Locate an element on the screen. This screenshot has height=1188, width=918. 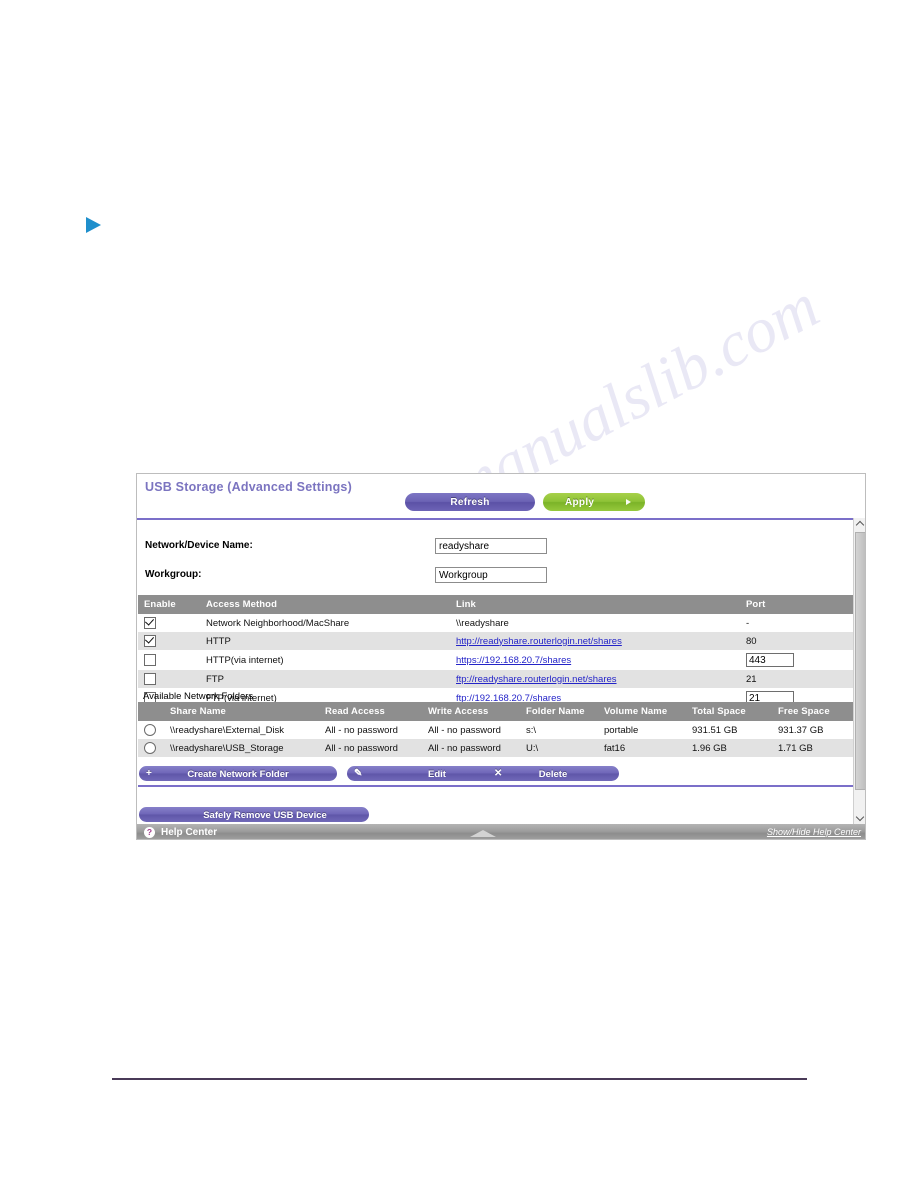
folder-actions: + Create Network Folder ✎ Edit ✕ Delete is located at coordinates (497, 774).